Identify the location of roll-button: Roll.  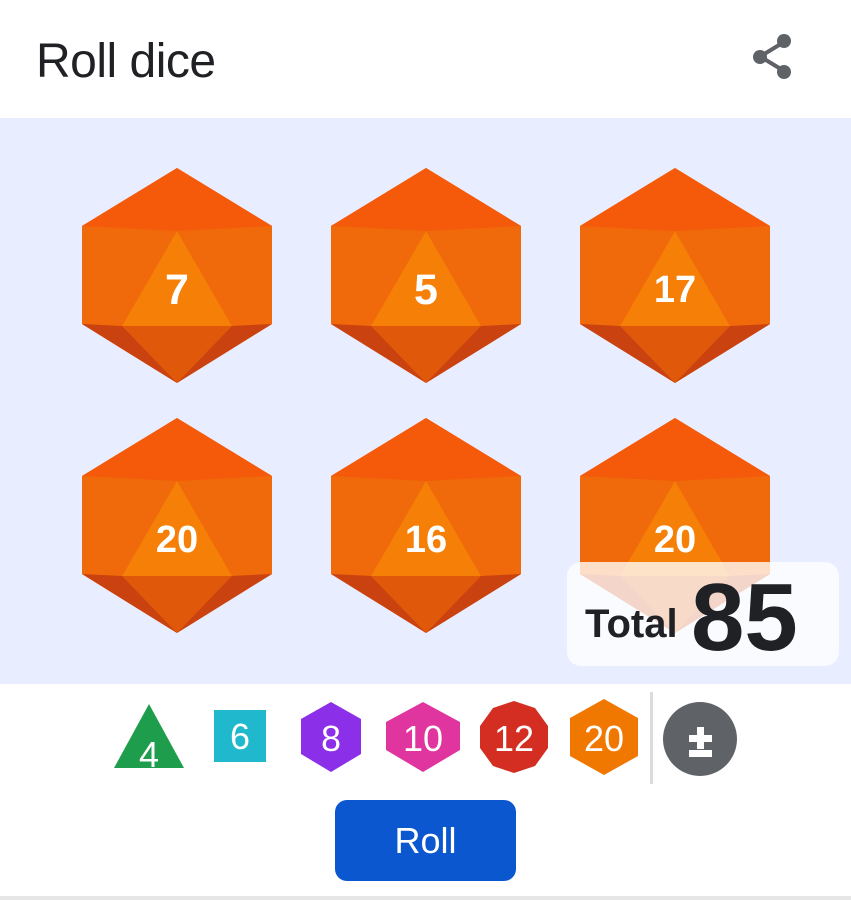
(425, 840).